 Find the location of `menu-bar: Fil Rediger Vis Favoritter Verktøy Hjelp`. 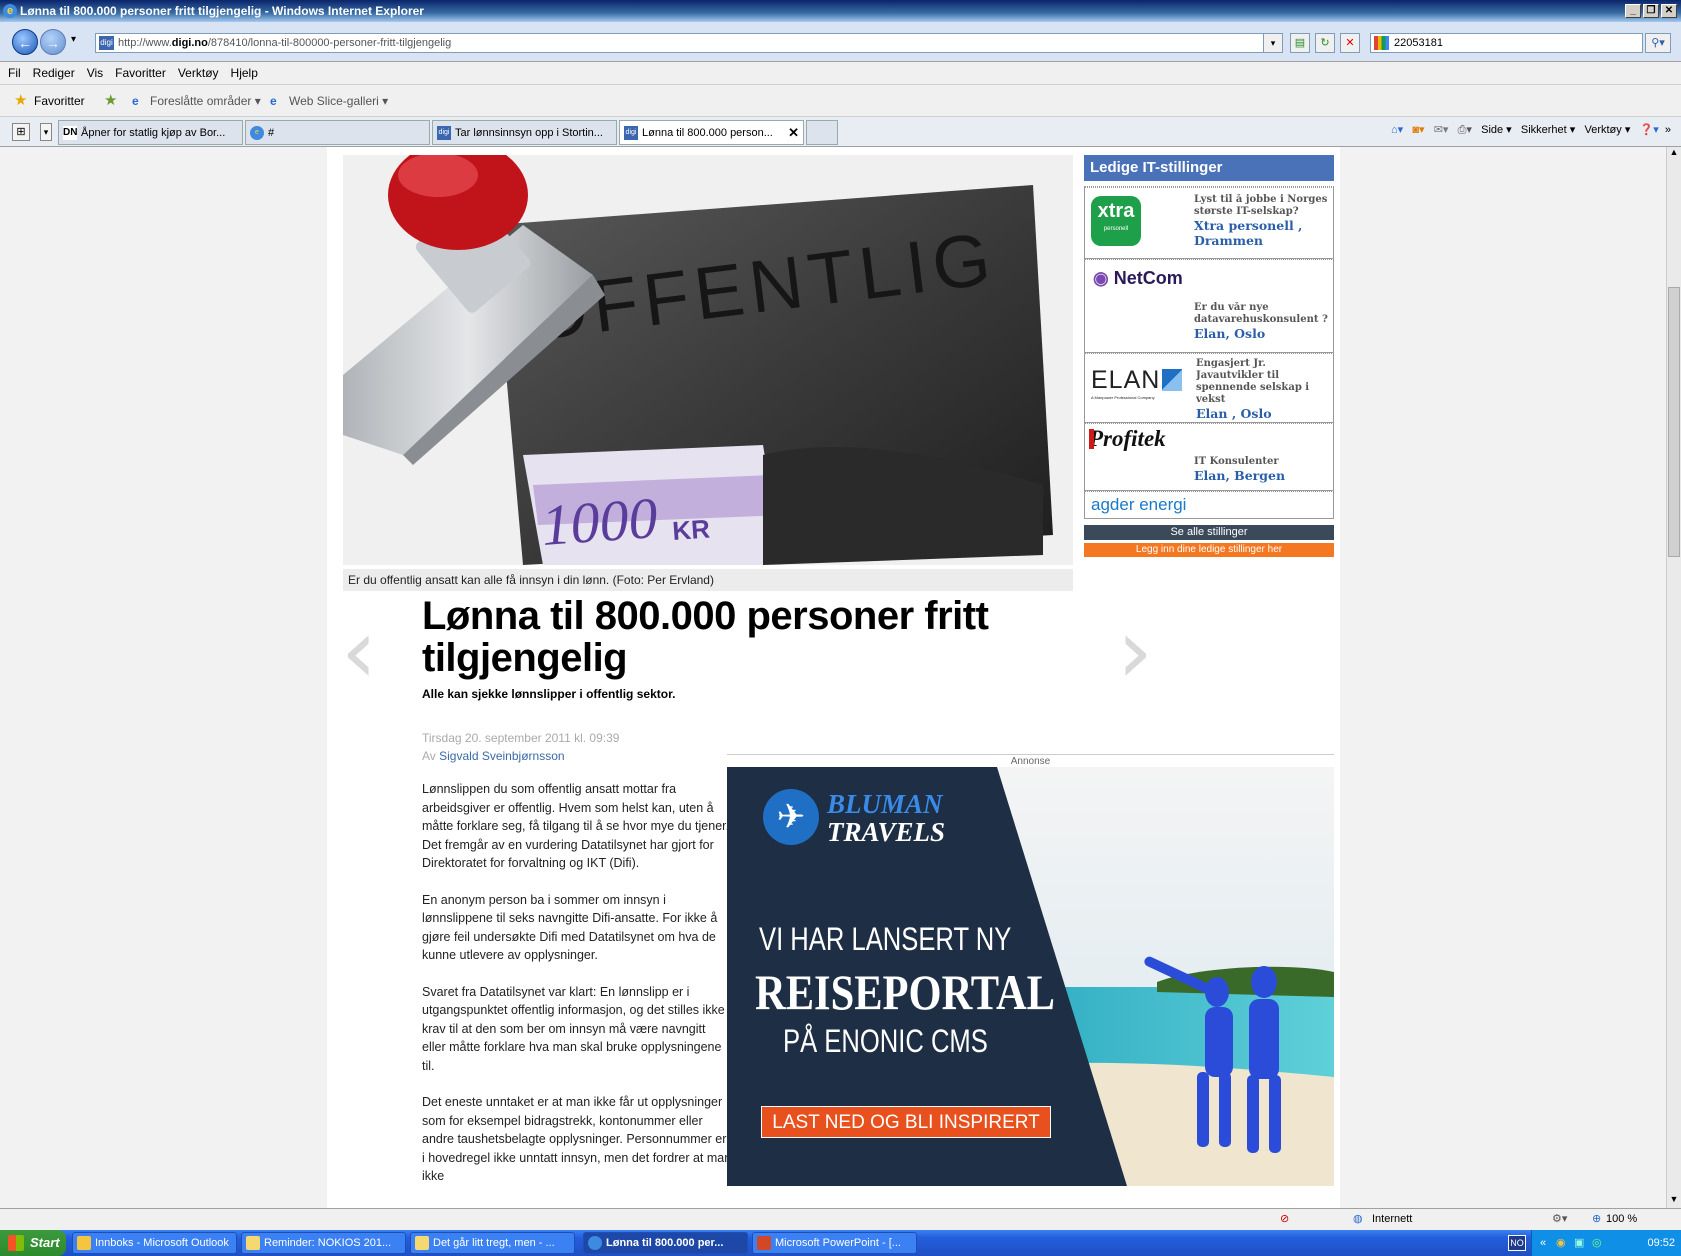

menu-bar: Fil Rediger Vis Favoritter Verktøy Hjelp is located at coordinates (840, 73).